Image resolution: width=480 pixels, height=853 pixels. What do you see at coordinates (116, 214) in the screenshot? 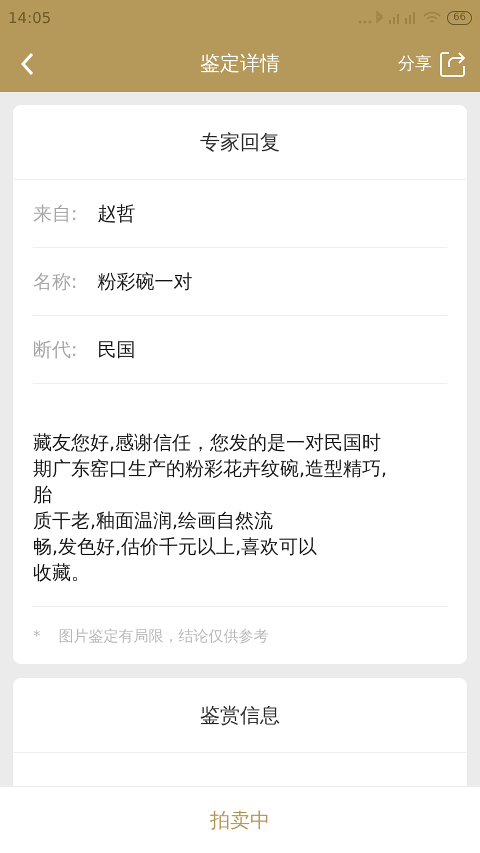
I see `field-value: 赵哲` at bounding box center [116, 214].